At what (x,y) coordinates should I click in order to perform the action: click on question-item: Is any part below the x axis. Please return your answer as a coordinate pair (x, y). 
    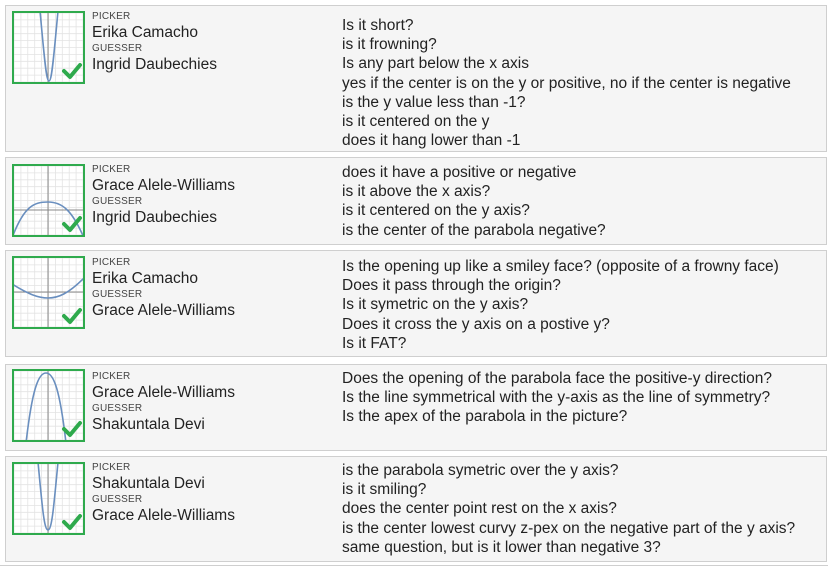
    Looking at the image, I should click on (435, 64).